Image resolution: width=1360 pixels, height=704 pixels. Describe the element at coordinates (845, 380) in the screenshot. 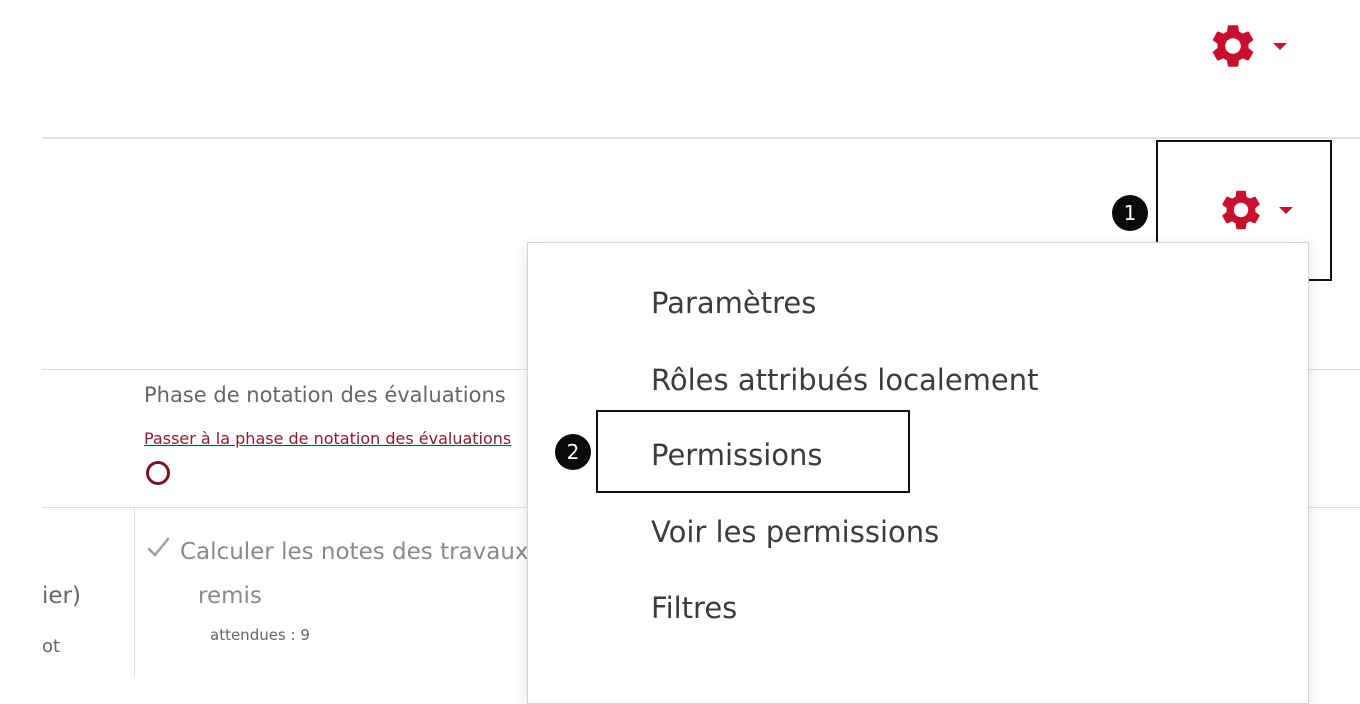

I see `menu-item-local-roles: Rôles attribués localement` at that location.